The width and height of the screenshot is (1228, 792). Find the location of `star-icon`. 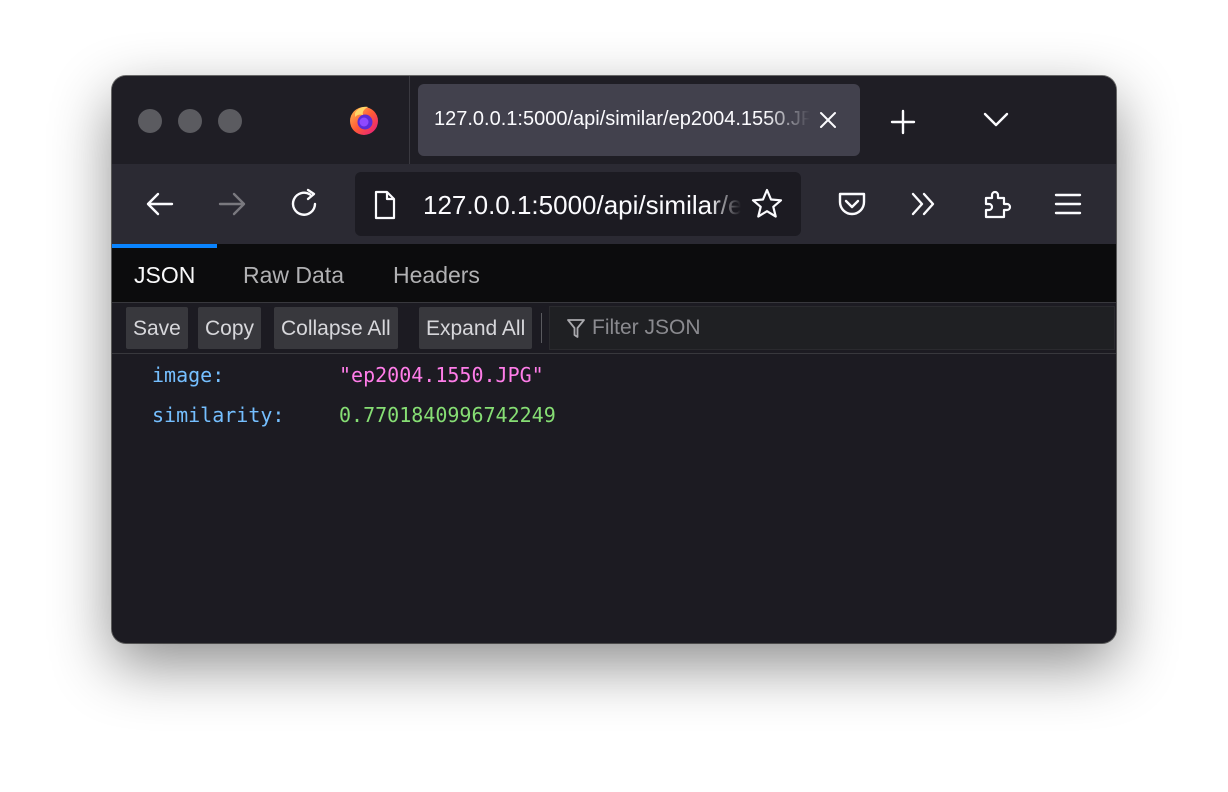

star-icon is located at coordinates (767, 204).